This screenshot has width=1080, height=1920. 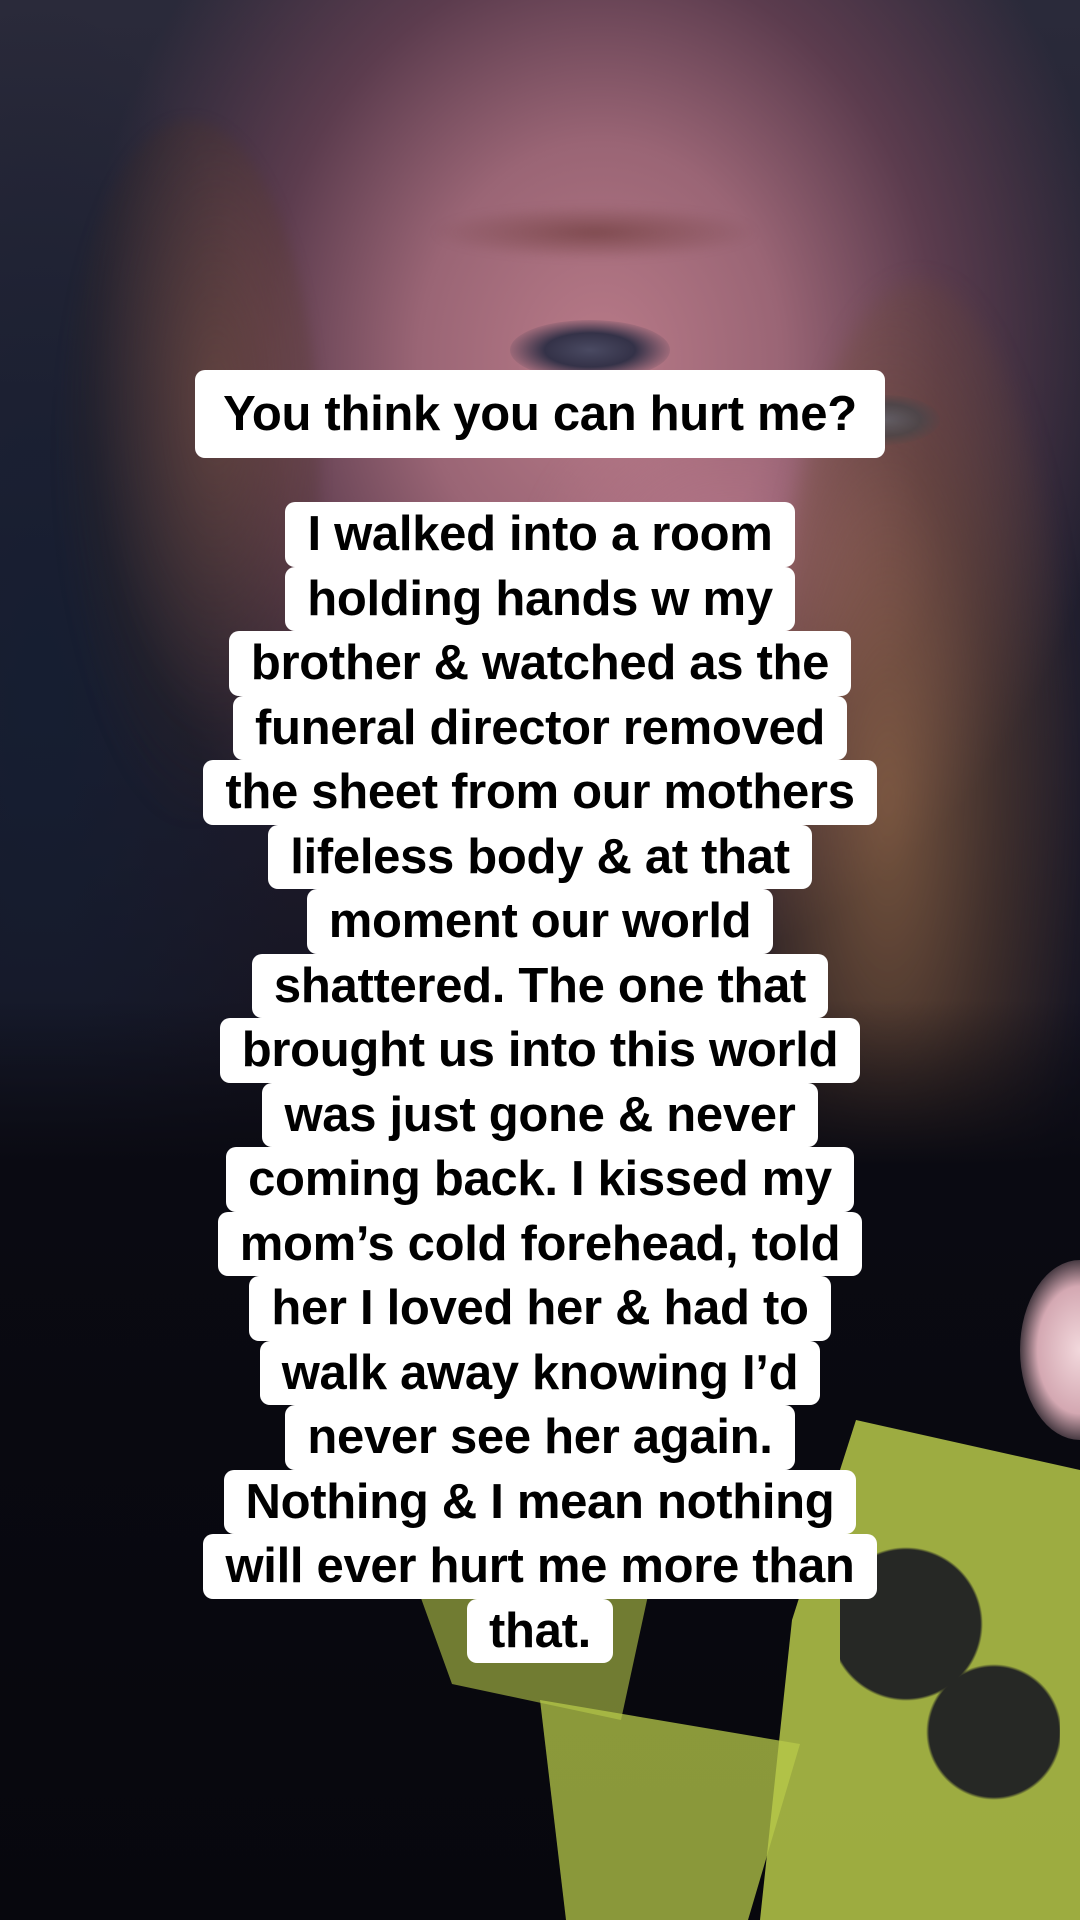 What do you see at coordinates (540, 1437) in the screenshot?
I see `caption-line: never see her again.` at bounding box center [540, 1437].